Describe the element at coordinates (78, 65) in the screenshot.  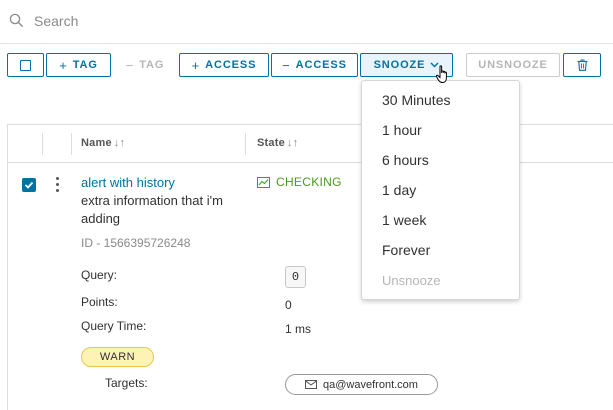
I see `add-tag-button: + TAG` at that location.